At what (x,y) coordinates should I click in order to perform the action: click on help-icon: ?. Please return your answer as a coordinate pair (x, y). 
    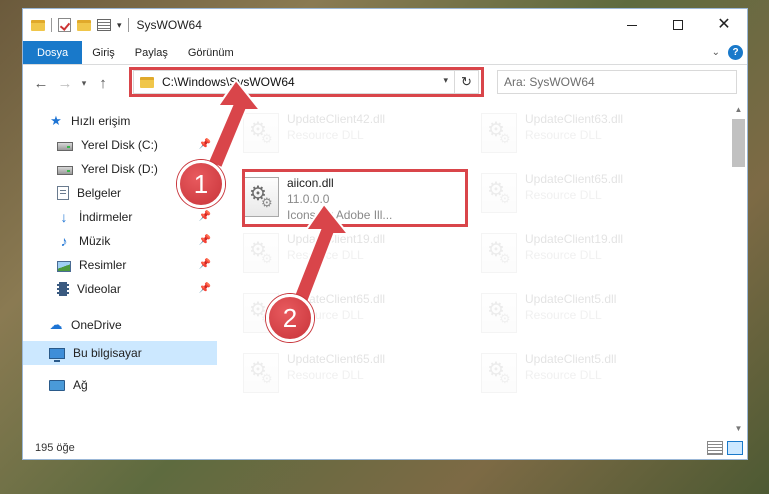
    Looking at the image, I should click on (735, 52).